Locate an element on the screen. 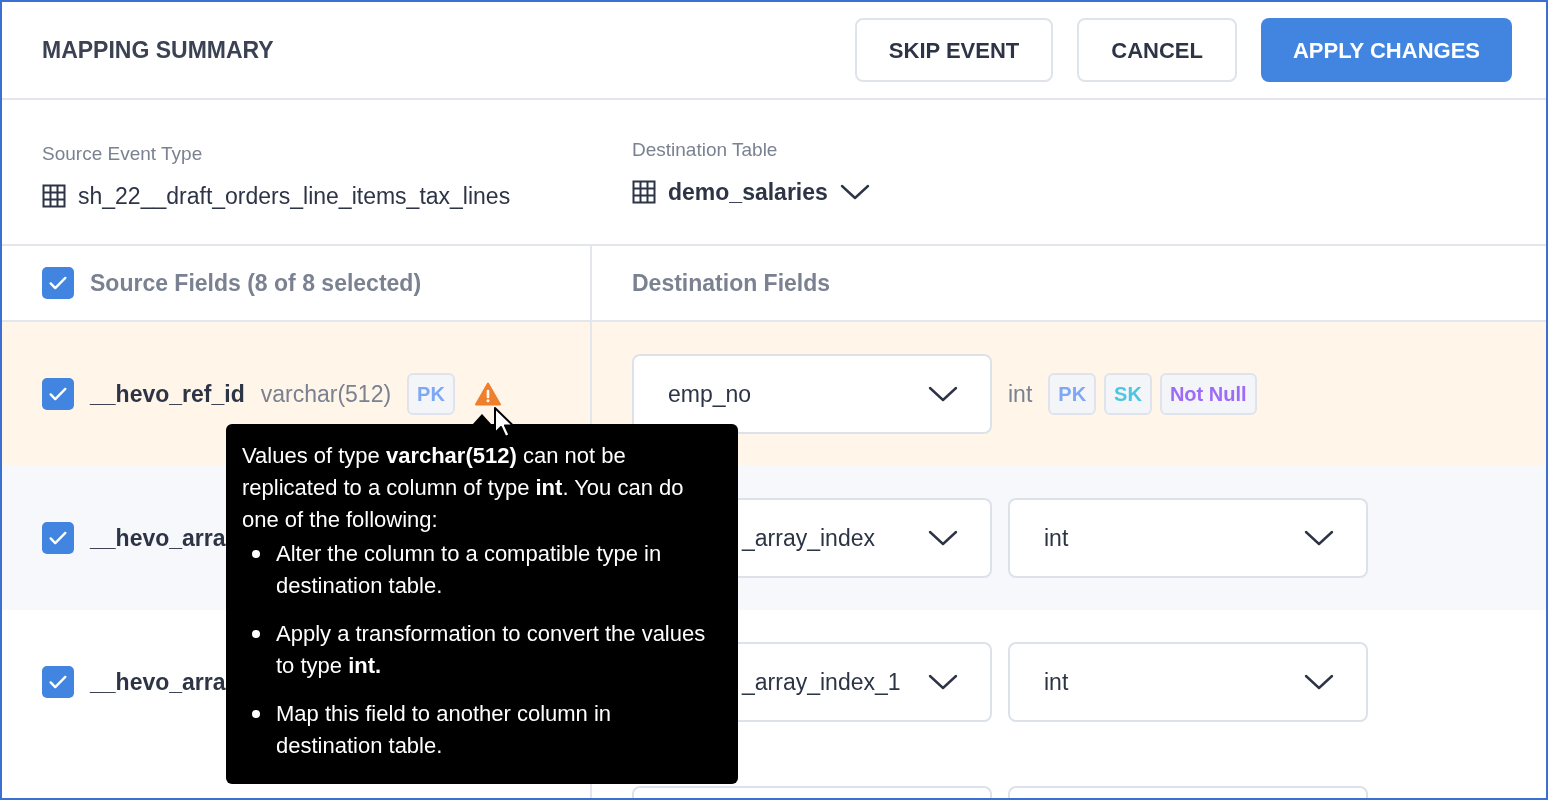  column-dropdown: emp_no is located at coordinates (812, 394).